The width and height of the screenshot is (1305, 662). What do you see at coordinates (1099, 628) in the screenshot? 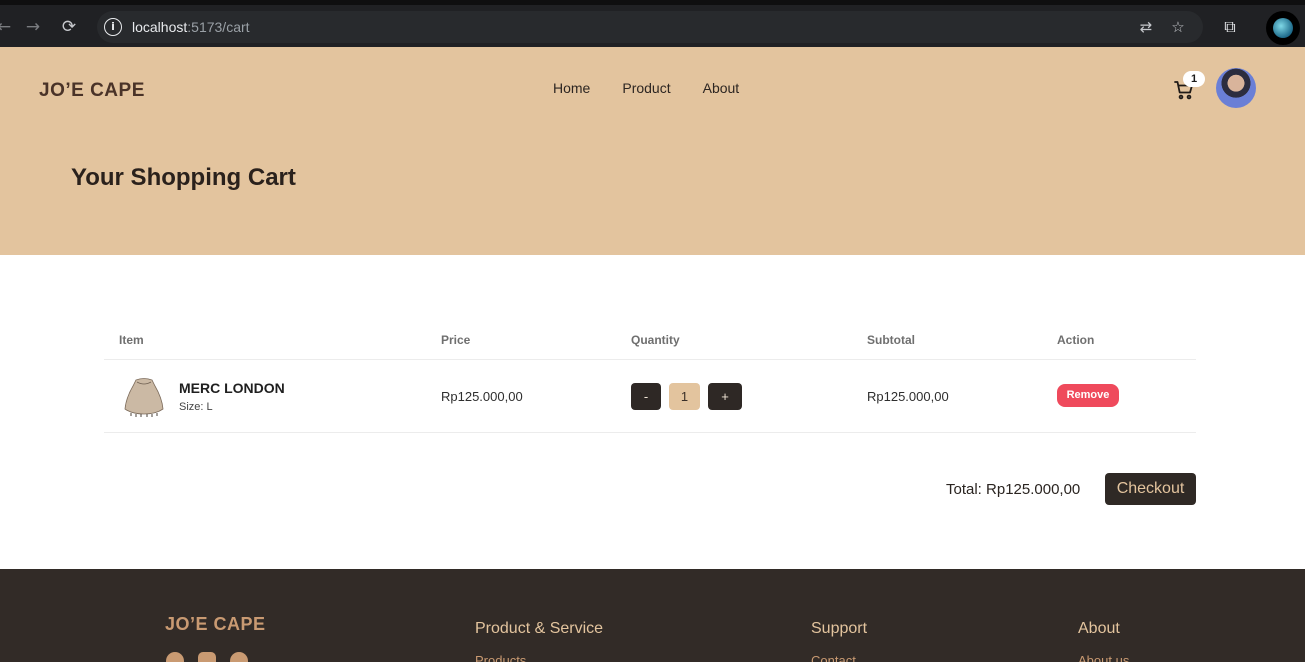
I see `footer-heading-about: About` at bounding box center [1099, 628].